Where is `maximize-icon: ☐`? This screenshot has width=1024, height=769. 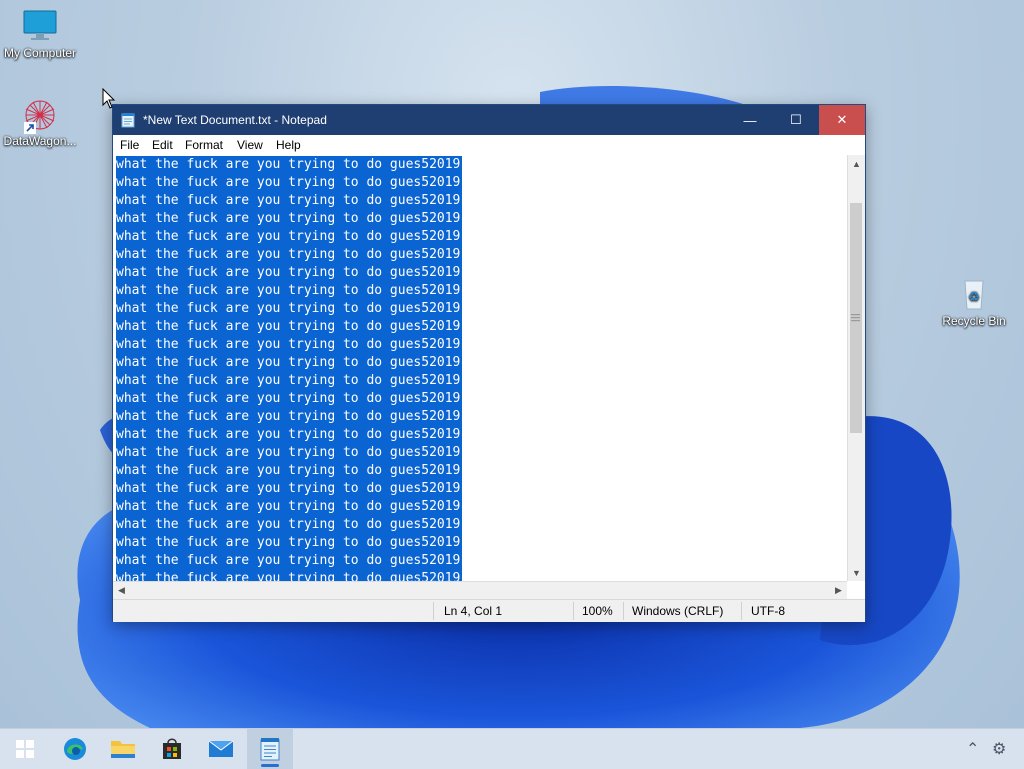
maximize-icon: ☐ is located at coordinates (796, 119).